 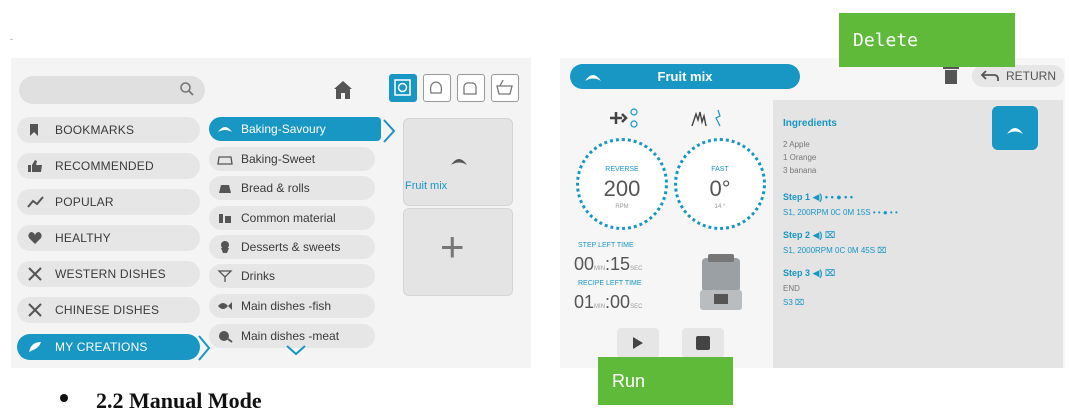 I want to click on bread-icon, so click(x=225, y=188).